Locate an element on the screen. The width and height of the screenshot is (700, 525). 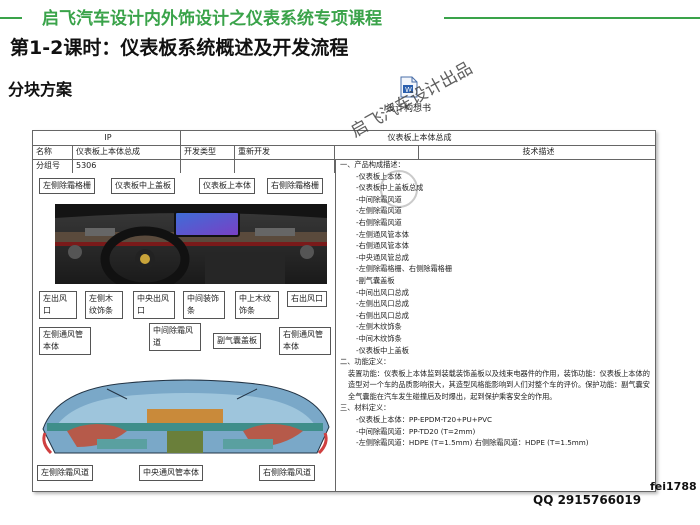
label-center-vent-duct: 中央通风管本体 is located at coordinates (171, 473).